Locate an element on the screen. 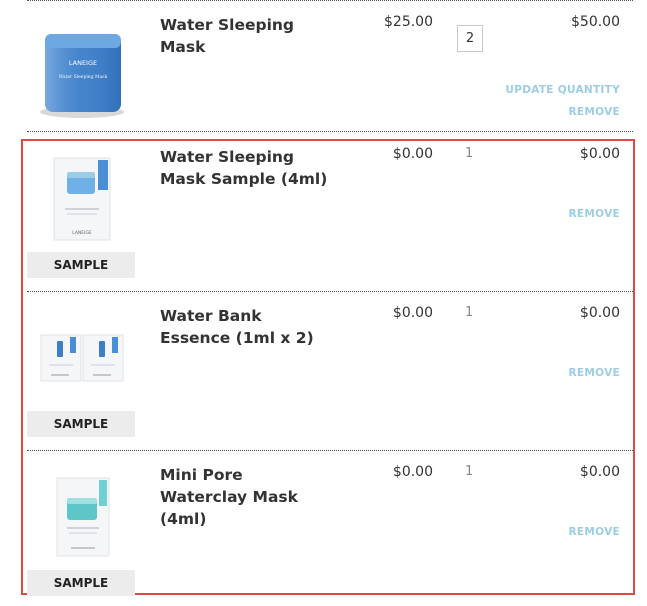  quantity-input: 2 is located at coordinates (470, 38).